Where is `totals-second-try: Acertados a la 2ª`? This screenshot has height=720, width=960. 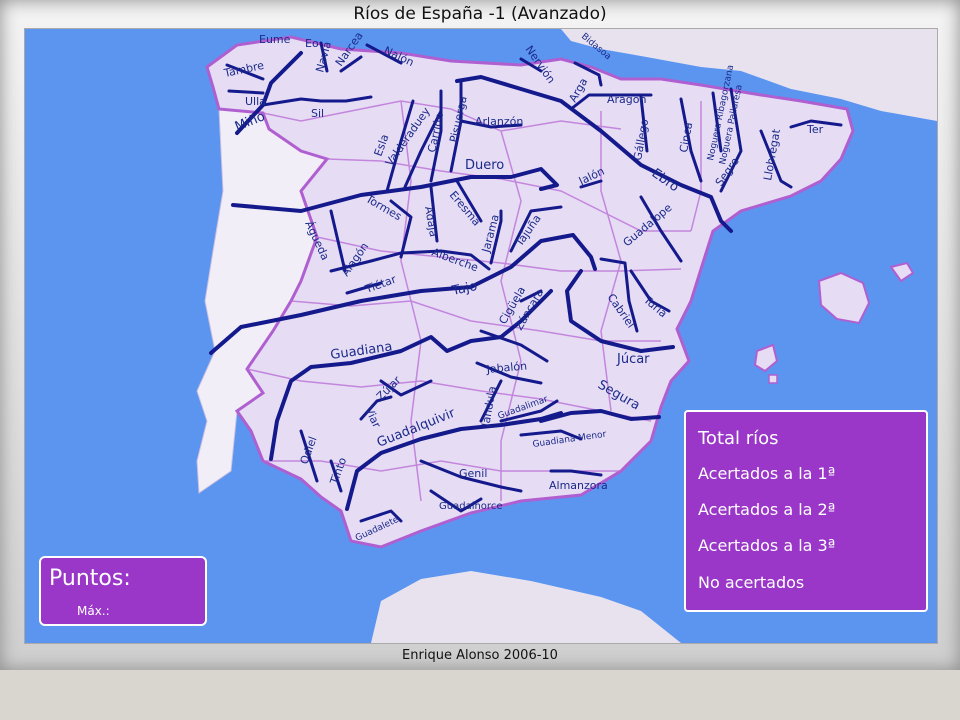
totals-second-try: Acertados a la 2ª is located at coordinates (767, 509).